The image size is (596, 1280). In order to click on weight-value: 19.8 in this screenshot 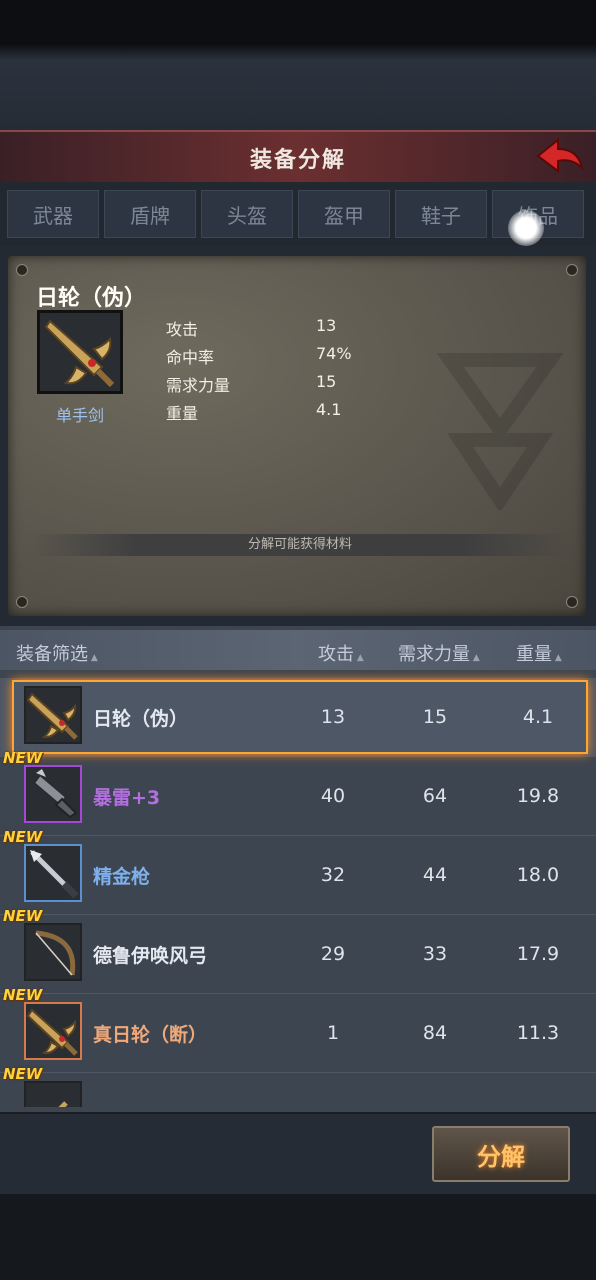, I will do `click(538, 796)`.